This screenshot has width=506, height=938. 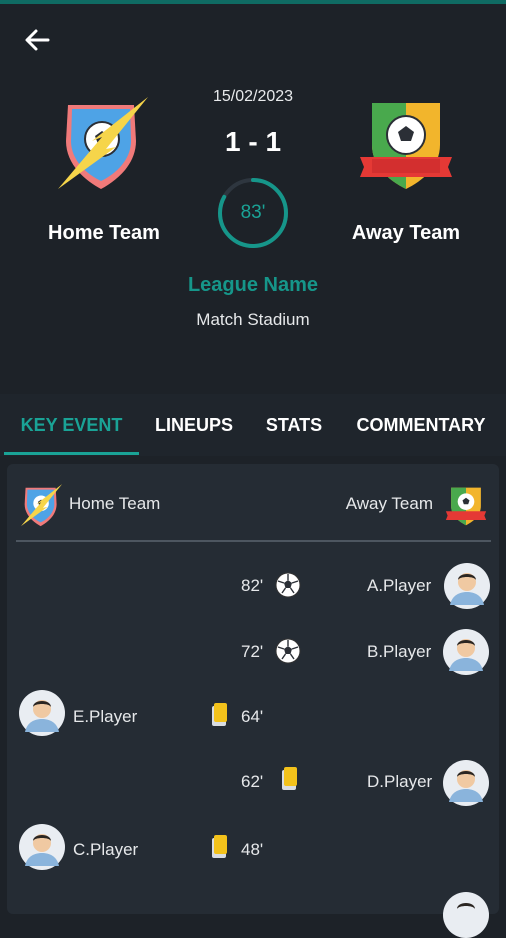 What do you see at coordinates (252, 585) in the screenshot?
I see `event-minute: 82'` at bounding box center [252, 585].